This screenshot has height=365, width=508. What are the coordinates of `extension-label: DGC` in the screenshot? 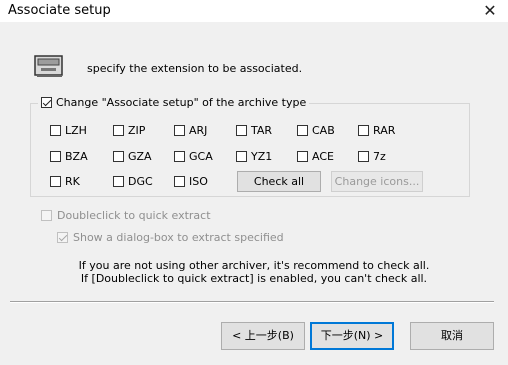 It's located at (140, 181).